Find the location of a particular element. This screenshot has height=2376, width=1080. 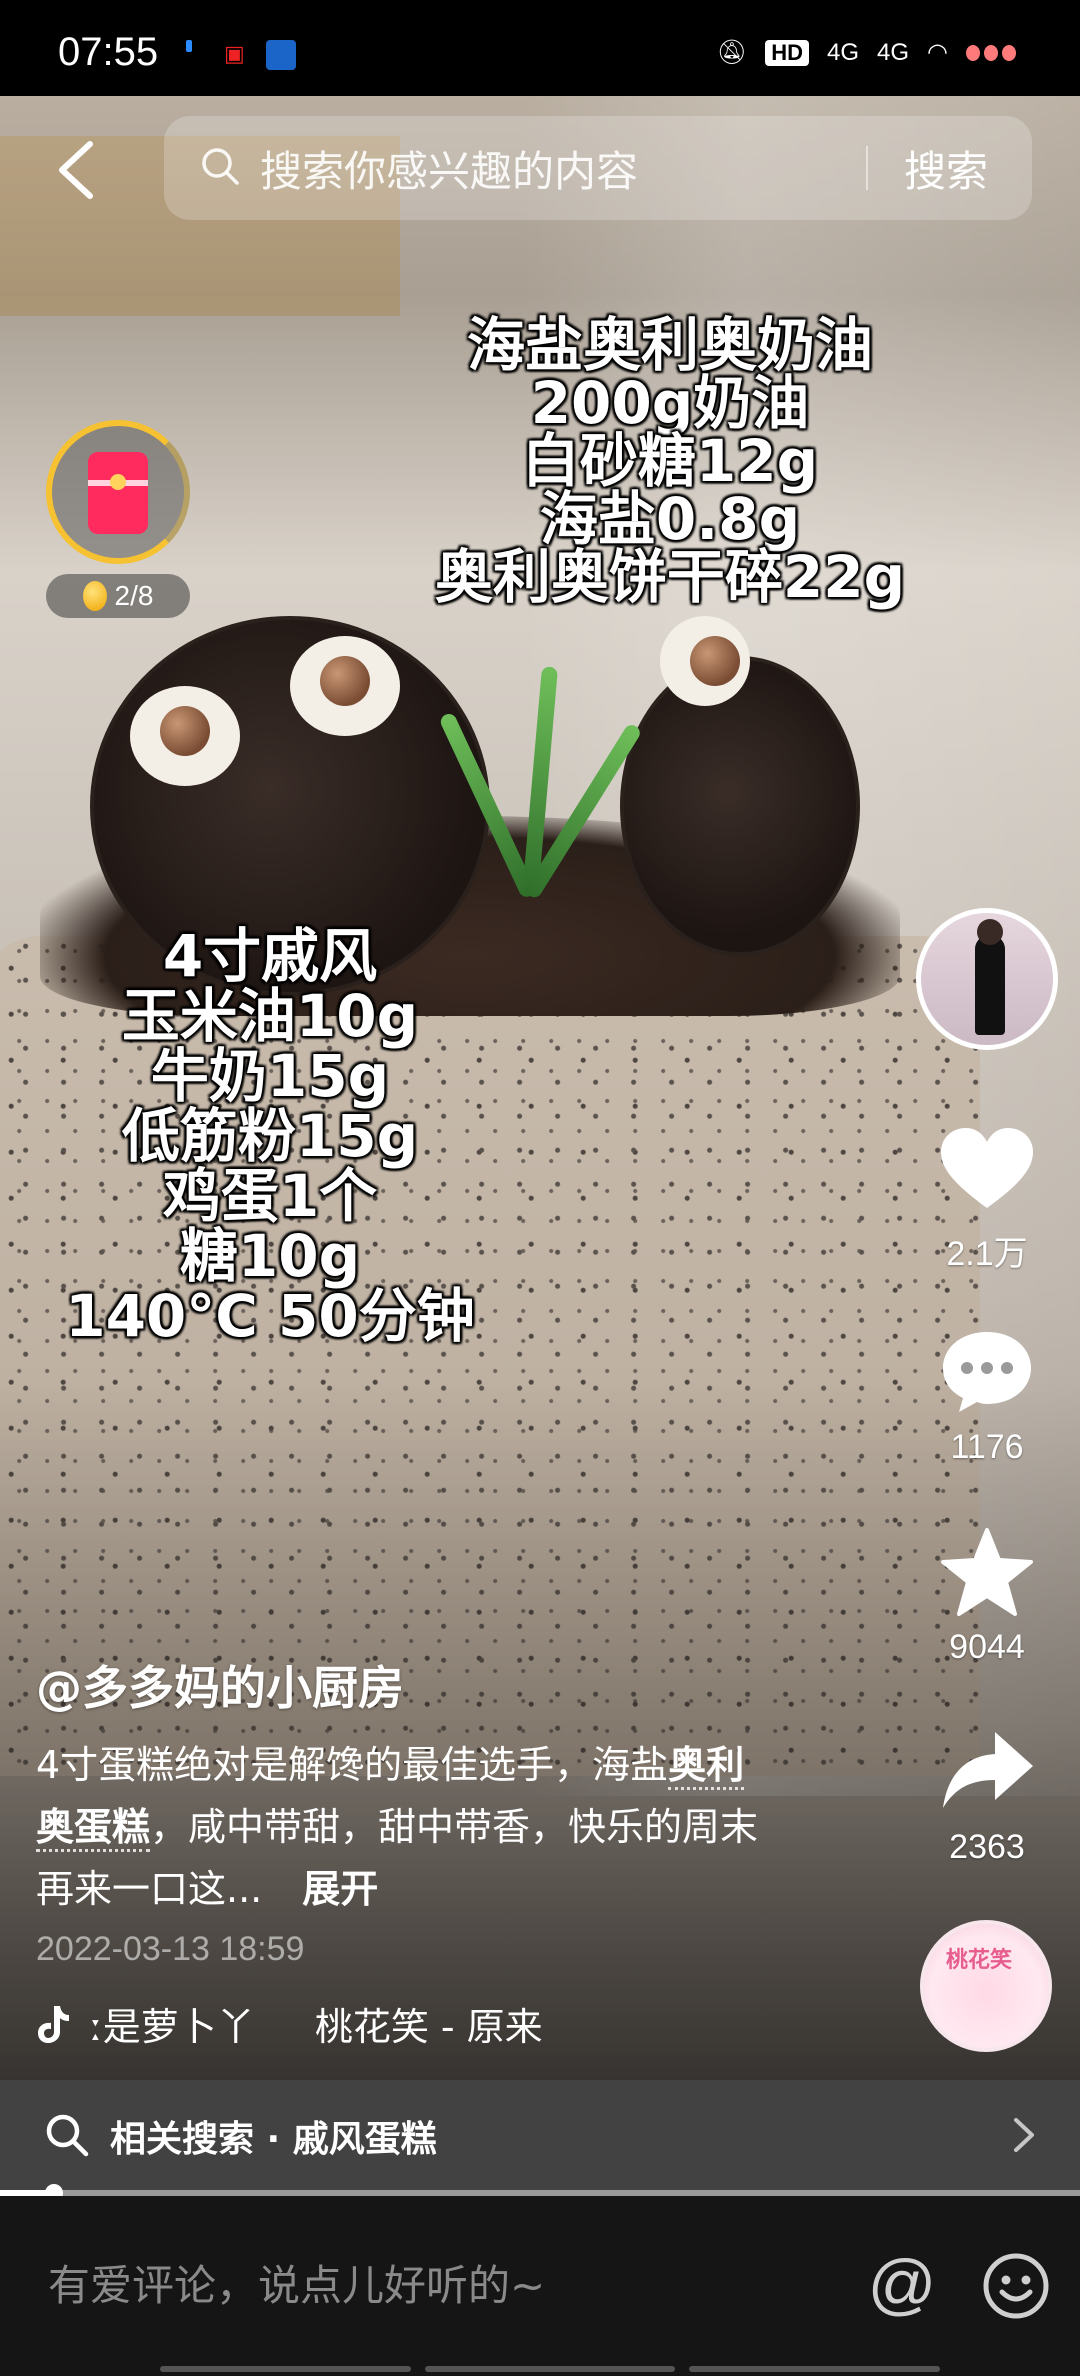

recipe-line: 4寸戚风 is located at coordinates (270, 956).